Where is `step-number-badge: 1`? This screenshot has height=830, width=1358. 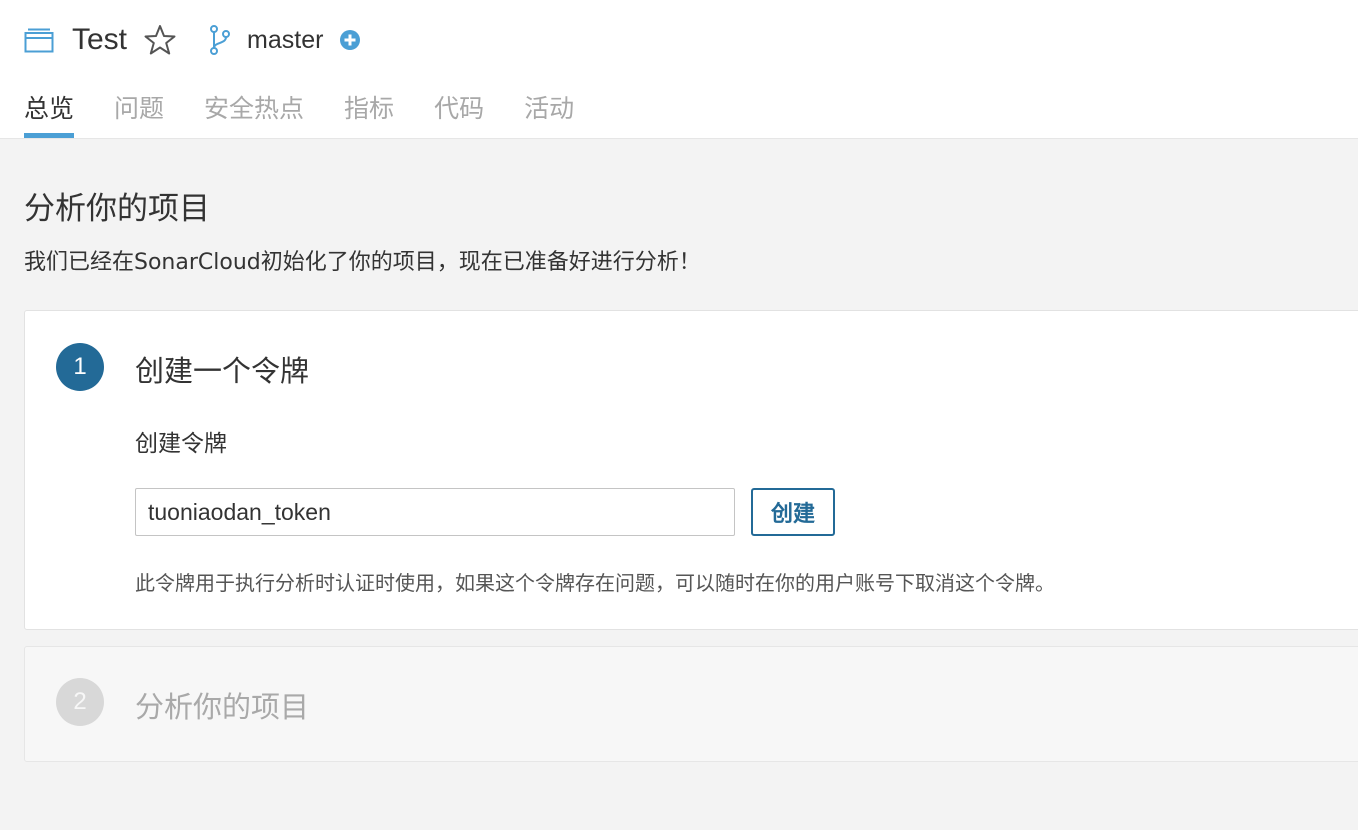
step-number-badge: 1 is located at coordinates (80, 367).